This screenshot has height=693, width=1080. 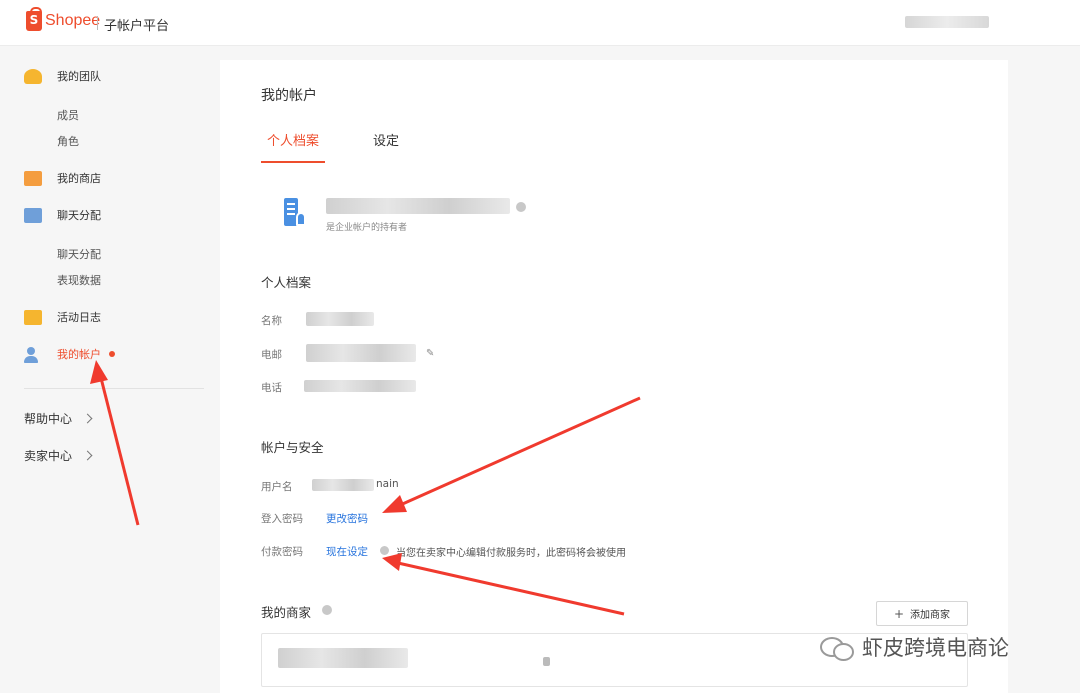 I want to click on username-value-redacted, so click(x=343, y=485).